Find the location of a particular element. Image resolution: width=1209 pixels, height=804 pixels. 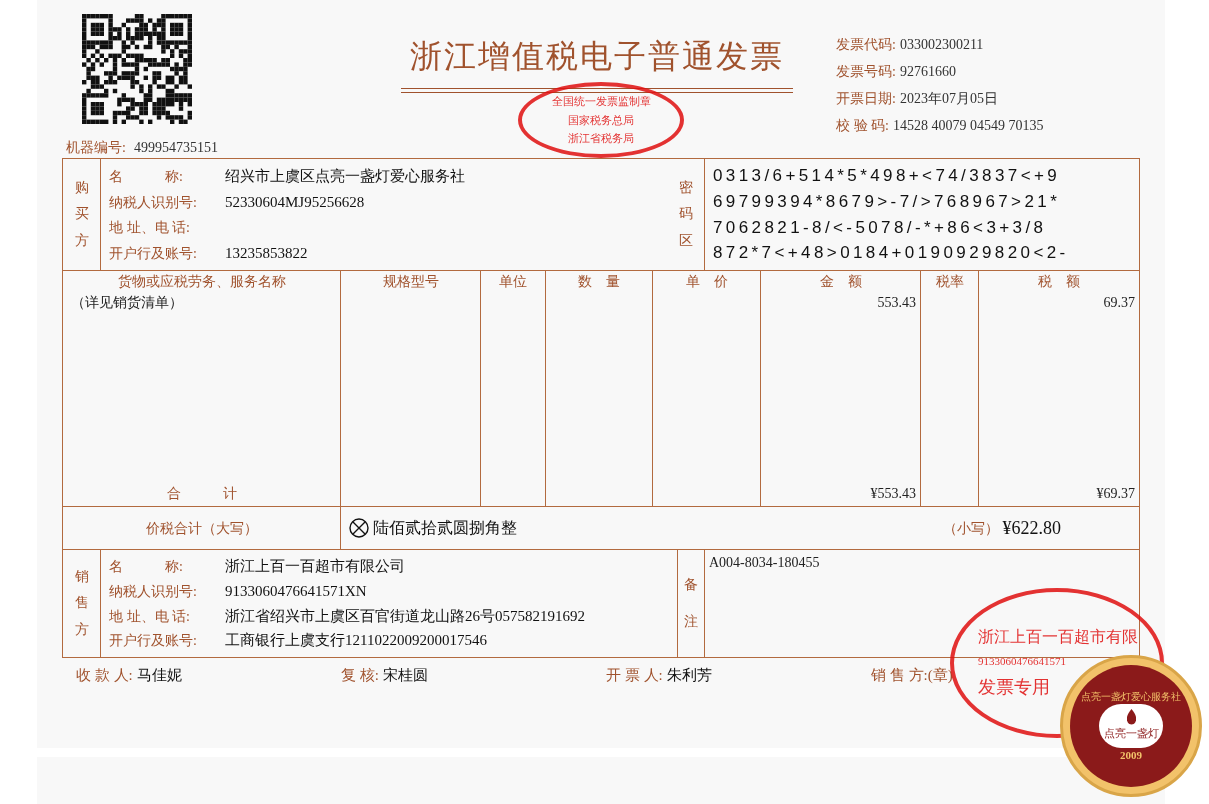

signature-label: 收 款 人: is located at coordinates (104, 675).